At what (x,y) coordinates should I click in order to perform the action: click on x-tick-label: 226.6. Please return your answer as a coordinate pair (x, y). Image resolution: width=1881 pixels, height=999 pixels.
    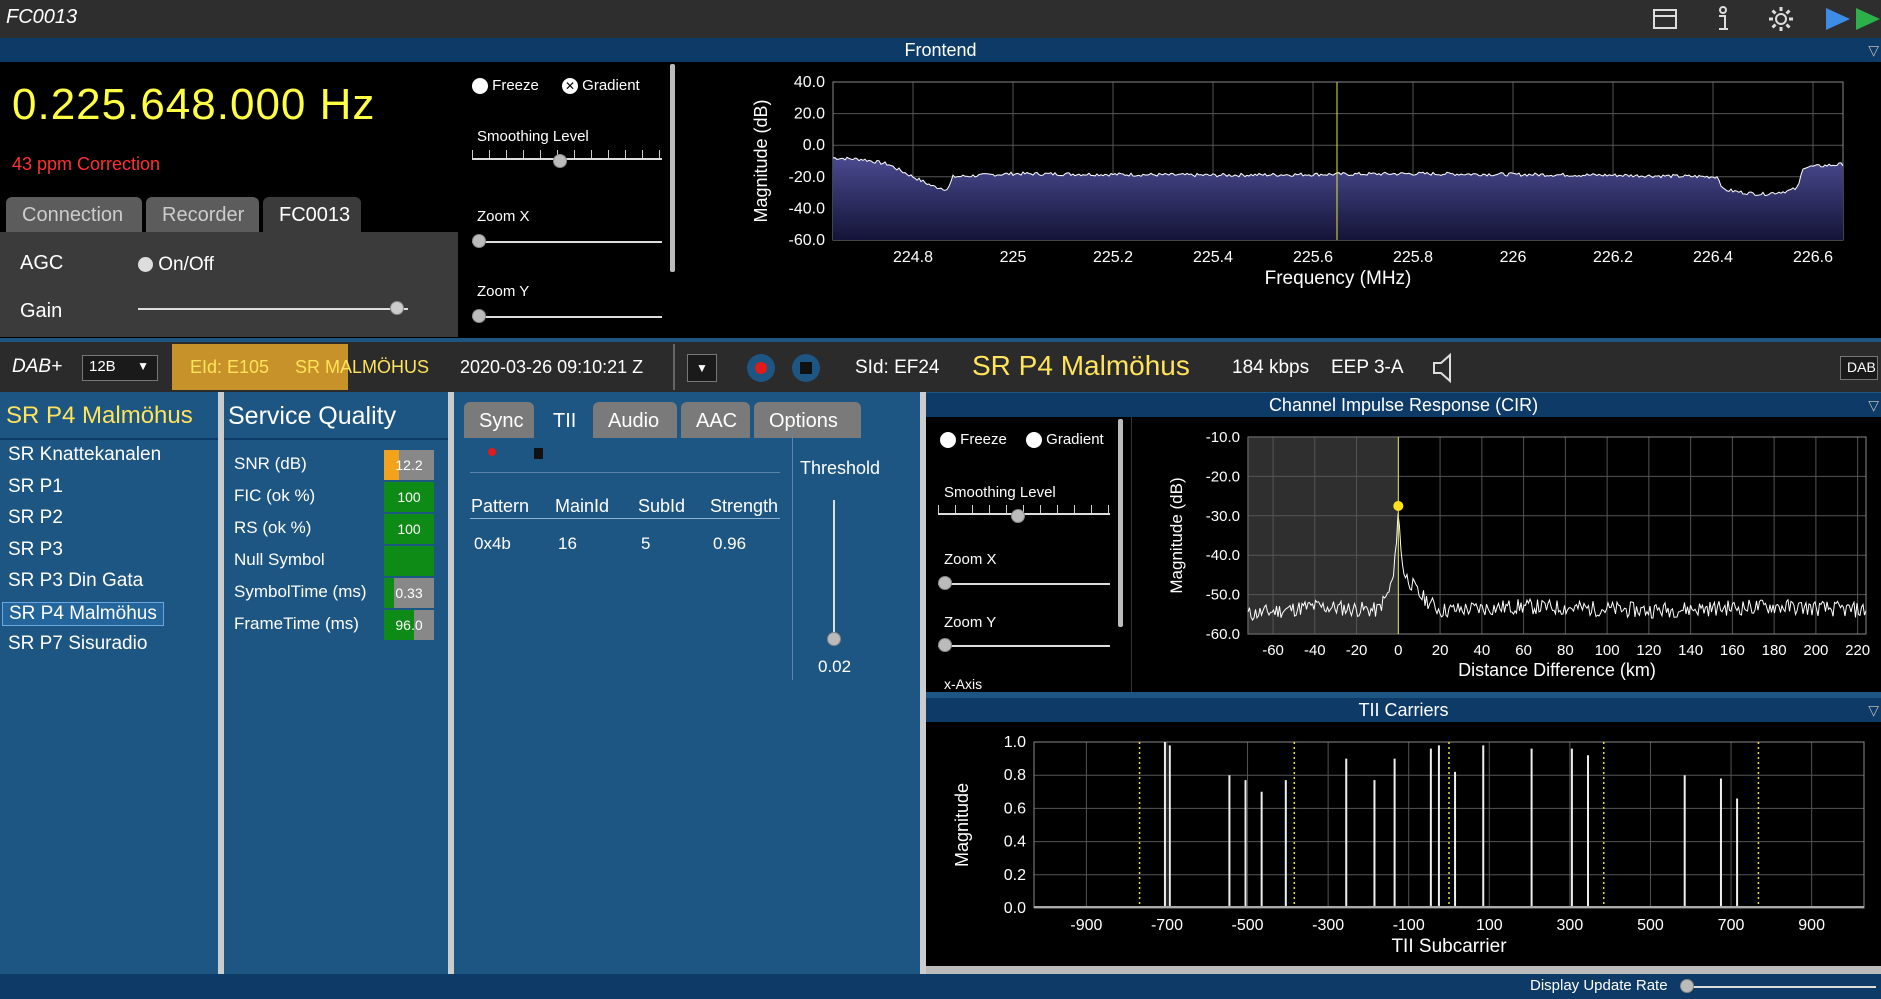
    Looking at the image, I should click on (1813, 257).